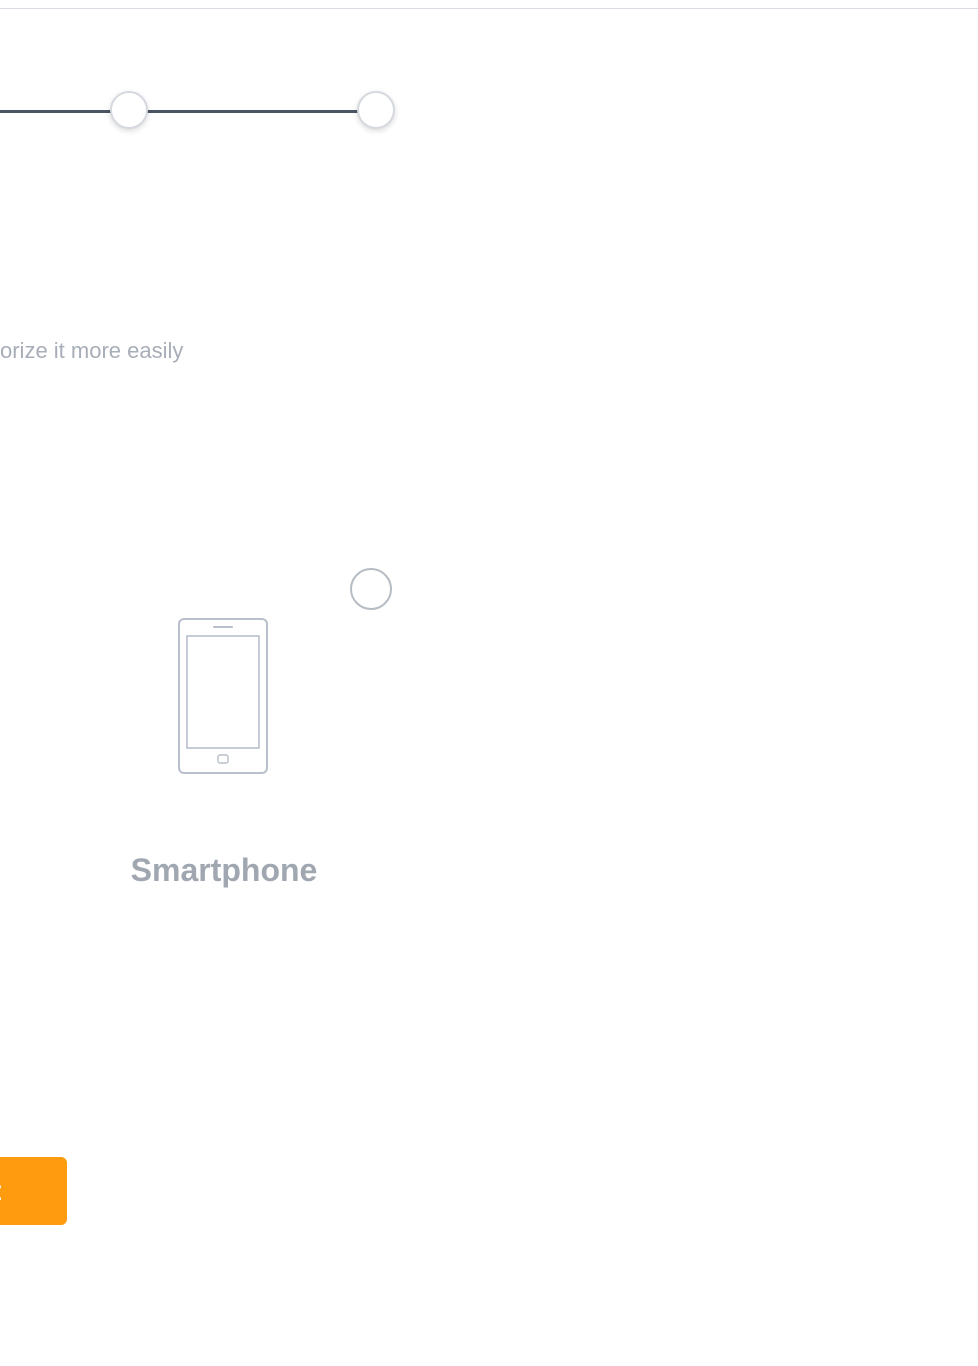  Describe the element at coordinates (33, 1191) in the screenshot. I see `next-button: t` at that location.